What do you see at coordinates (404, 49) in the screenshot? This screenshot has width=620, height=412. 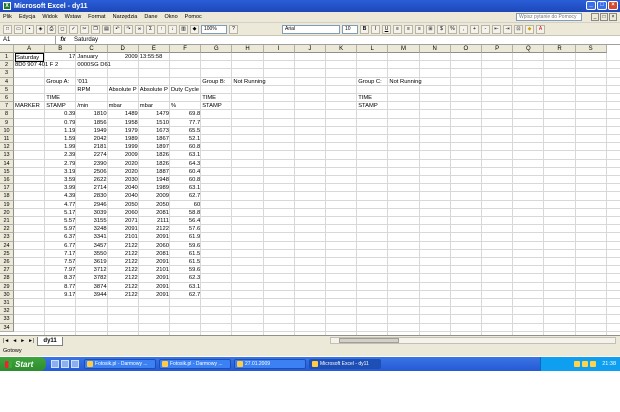 I see `column-header-M: M` at bounding box center [404, 49].